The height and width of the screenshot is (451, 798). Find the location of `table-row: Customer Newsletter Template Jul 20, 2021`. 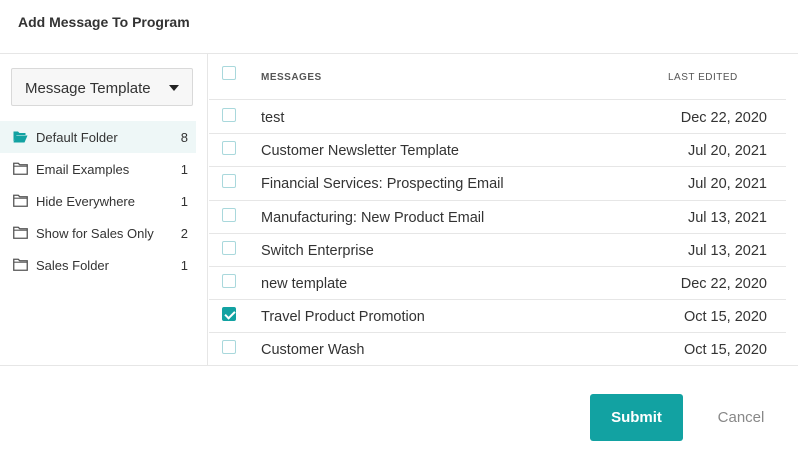

table-row: Customer Newsletter Template Jul 20, 2021 is located at coordinates (497, 151).